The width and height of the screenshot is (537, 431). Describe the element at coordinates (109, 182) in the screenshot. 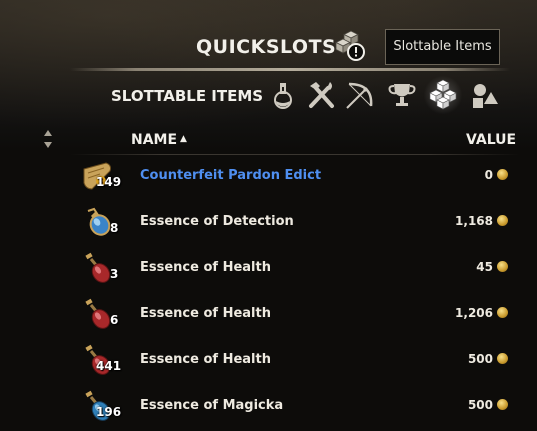

I see `item-count: 149` at that location.